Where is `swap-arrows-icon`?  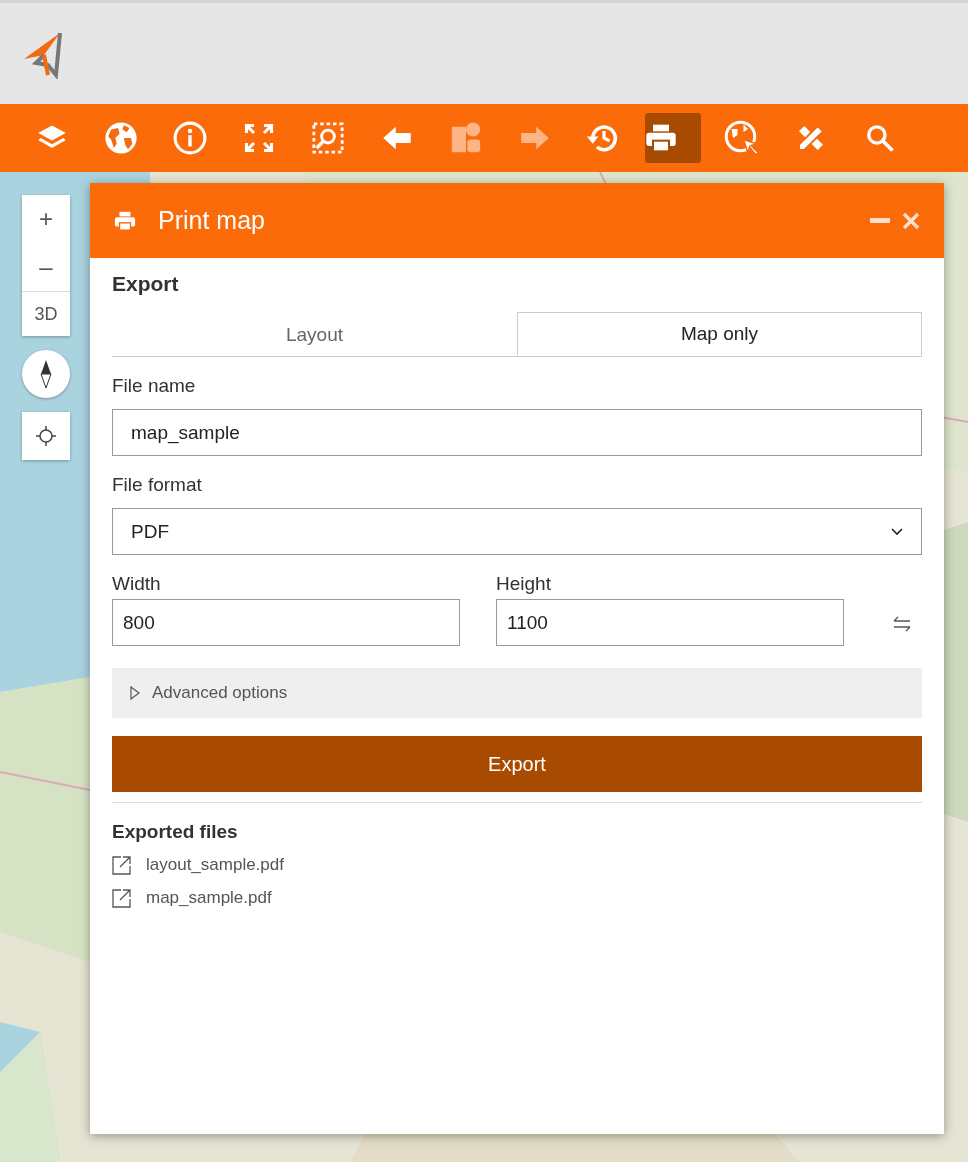 swap-arrows-icon is located at coordinates (902, 624).